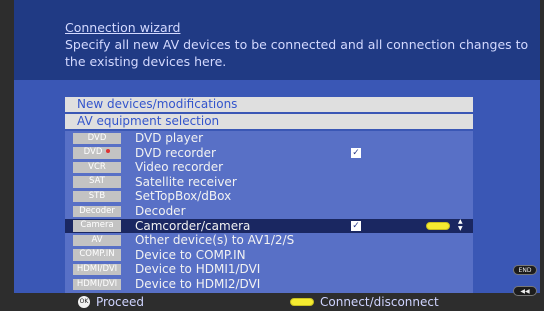 Image resolution: width=544 pixels, height=311 pixels. What do you see at coordinates (198, 269) in the screenshot?
I see `device-label: Device to HDMI1/DVI` at bounding box center [198, 269].